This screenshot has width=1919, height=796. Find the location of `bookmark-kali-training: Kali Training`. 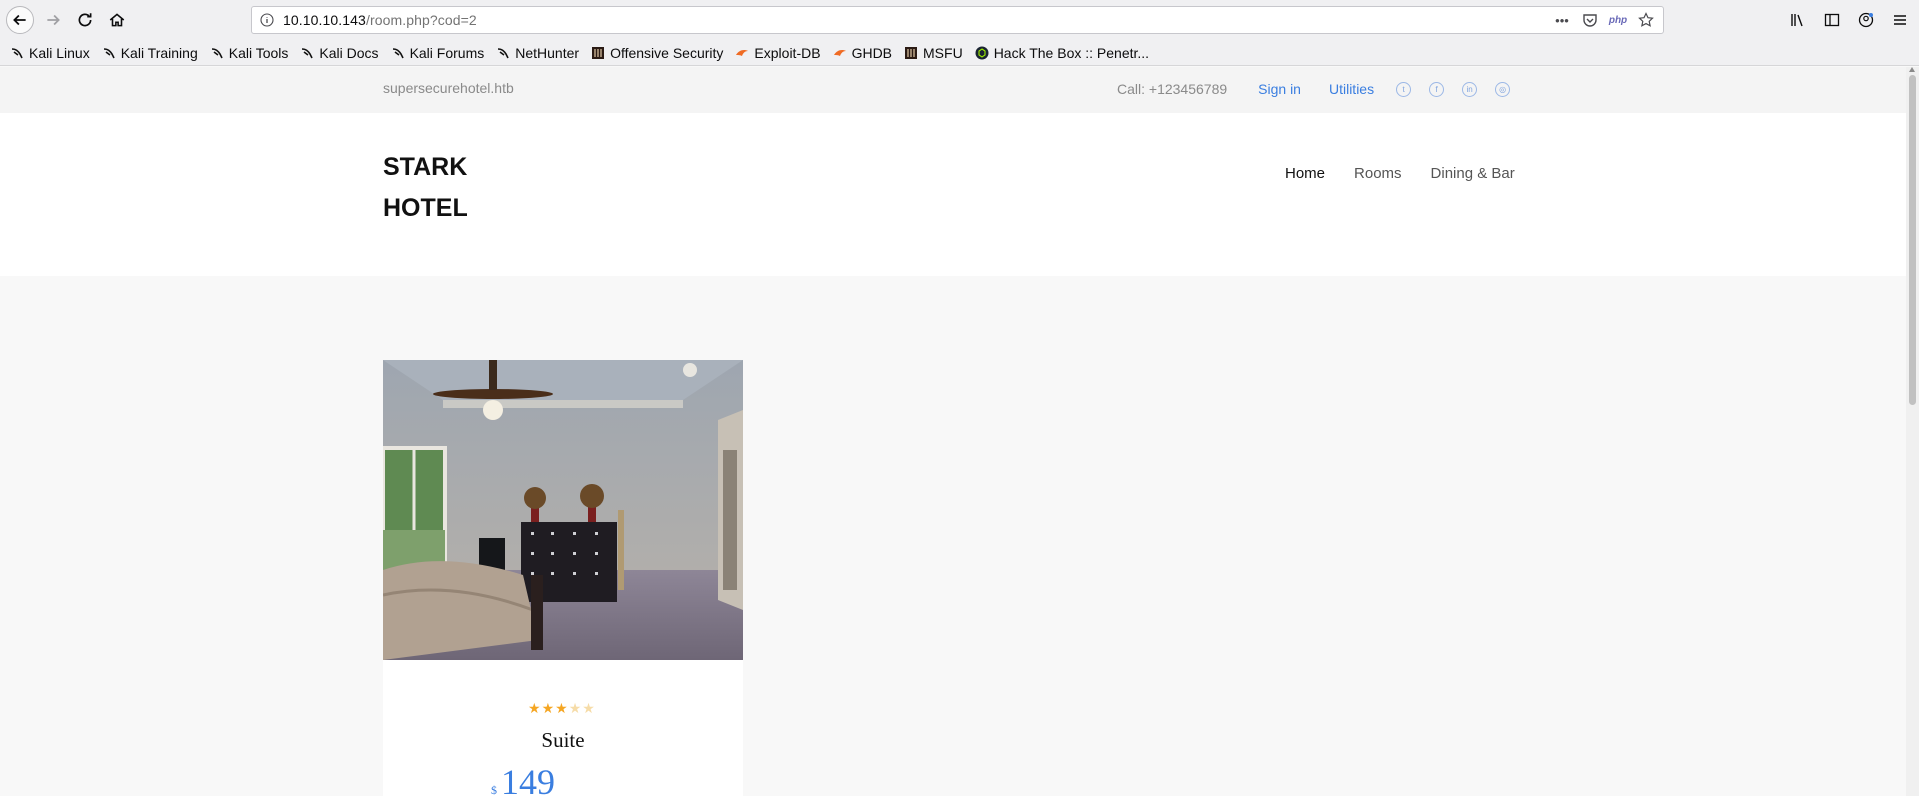

bookmark-kali-training: Kali Training is located at coordinates (150, 53).